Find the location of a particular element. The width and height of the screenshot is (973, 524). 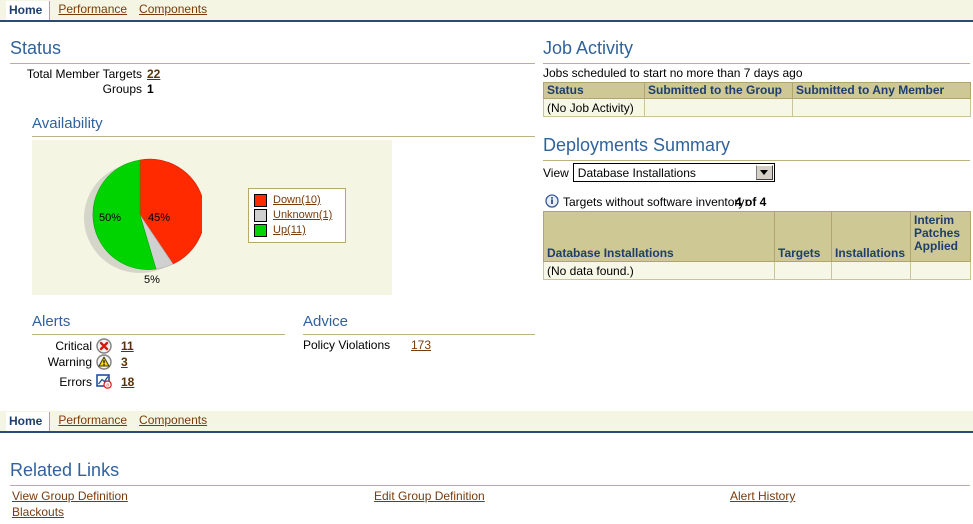

alerts-heading: Alerts is located at coordinates (51, 321).